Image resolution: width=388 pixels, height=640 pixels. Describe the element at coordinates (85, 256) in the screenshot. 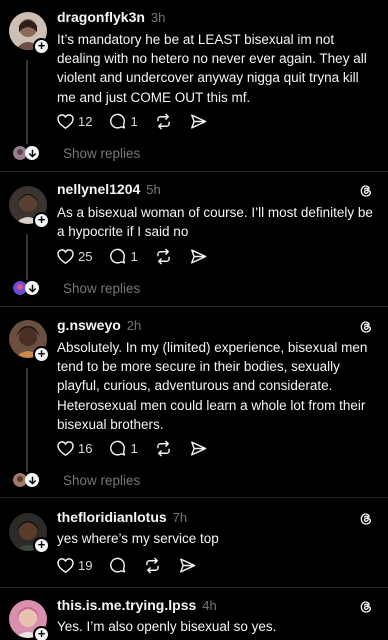

I see `like-count: 25` at that location.